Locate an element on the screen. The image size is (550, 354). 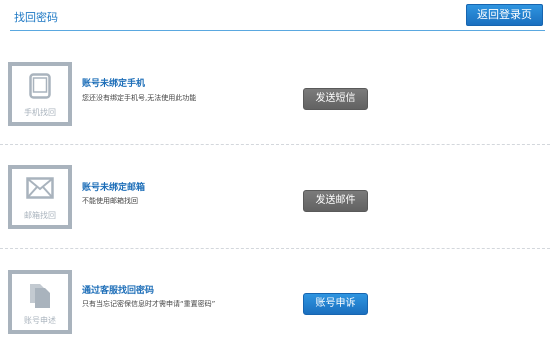
phone-option-title: 账号未绑定手机 is located at coordinates (114, 84).